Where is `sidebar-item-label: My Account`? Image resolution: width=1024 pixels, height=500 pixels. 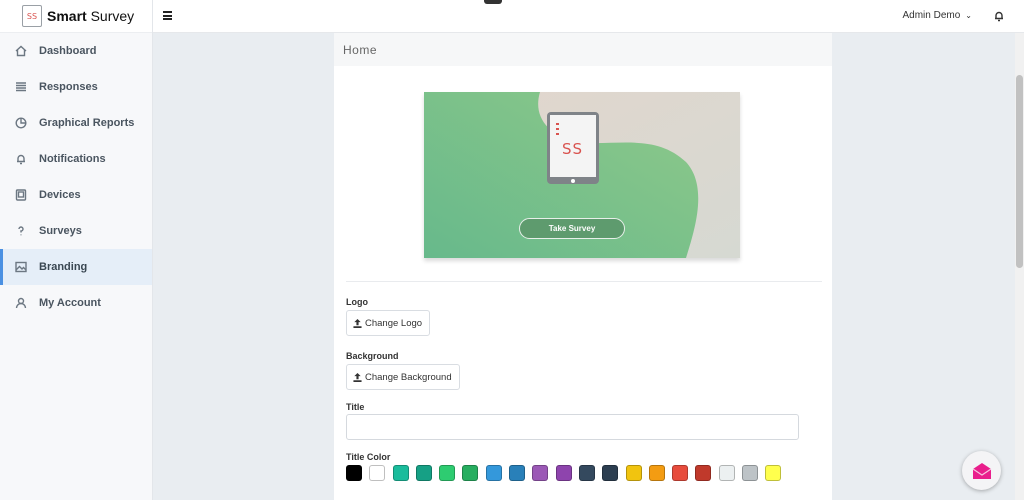
sidebar-item-label: My Account is located at coordinates (70, 303).